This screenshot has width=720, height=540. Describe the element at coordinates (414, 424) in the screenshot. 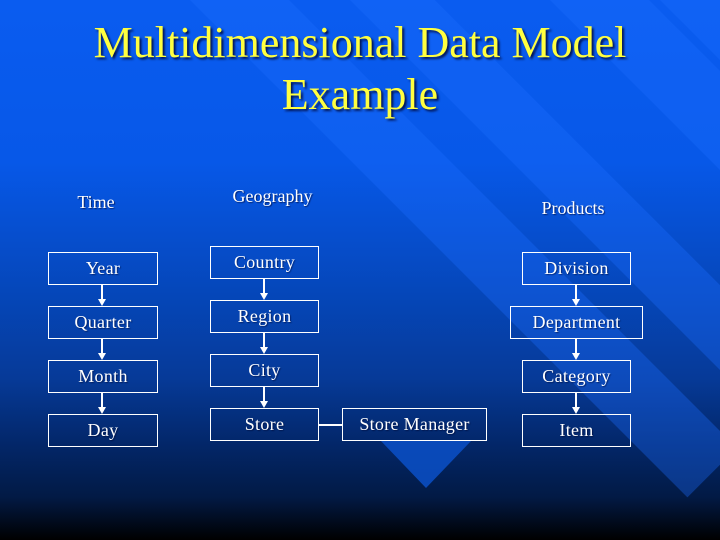

I see `geography-attribute-store-manager: Store Manager` at that location.